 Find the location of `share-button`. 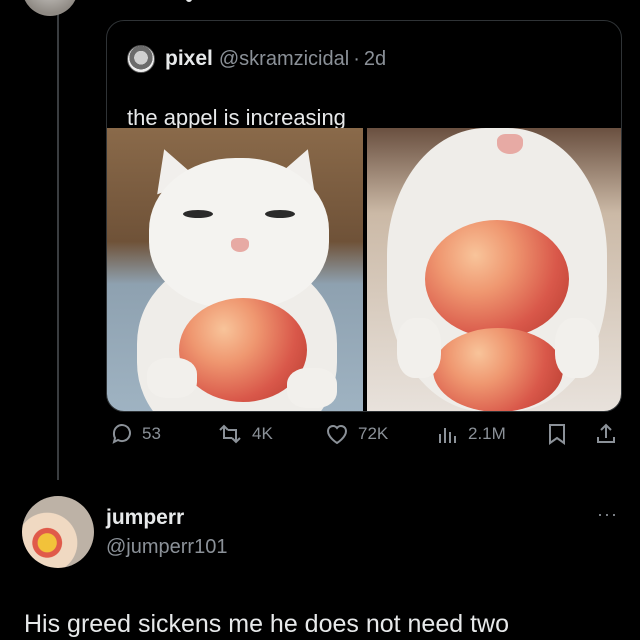

share-button is located at coordinates (610, 434).